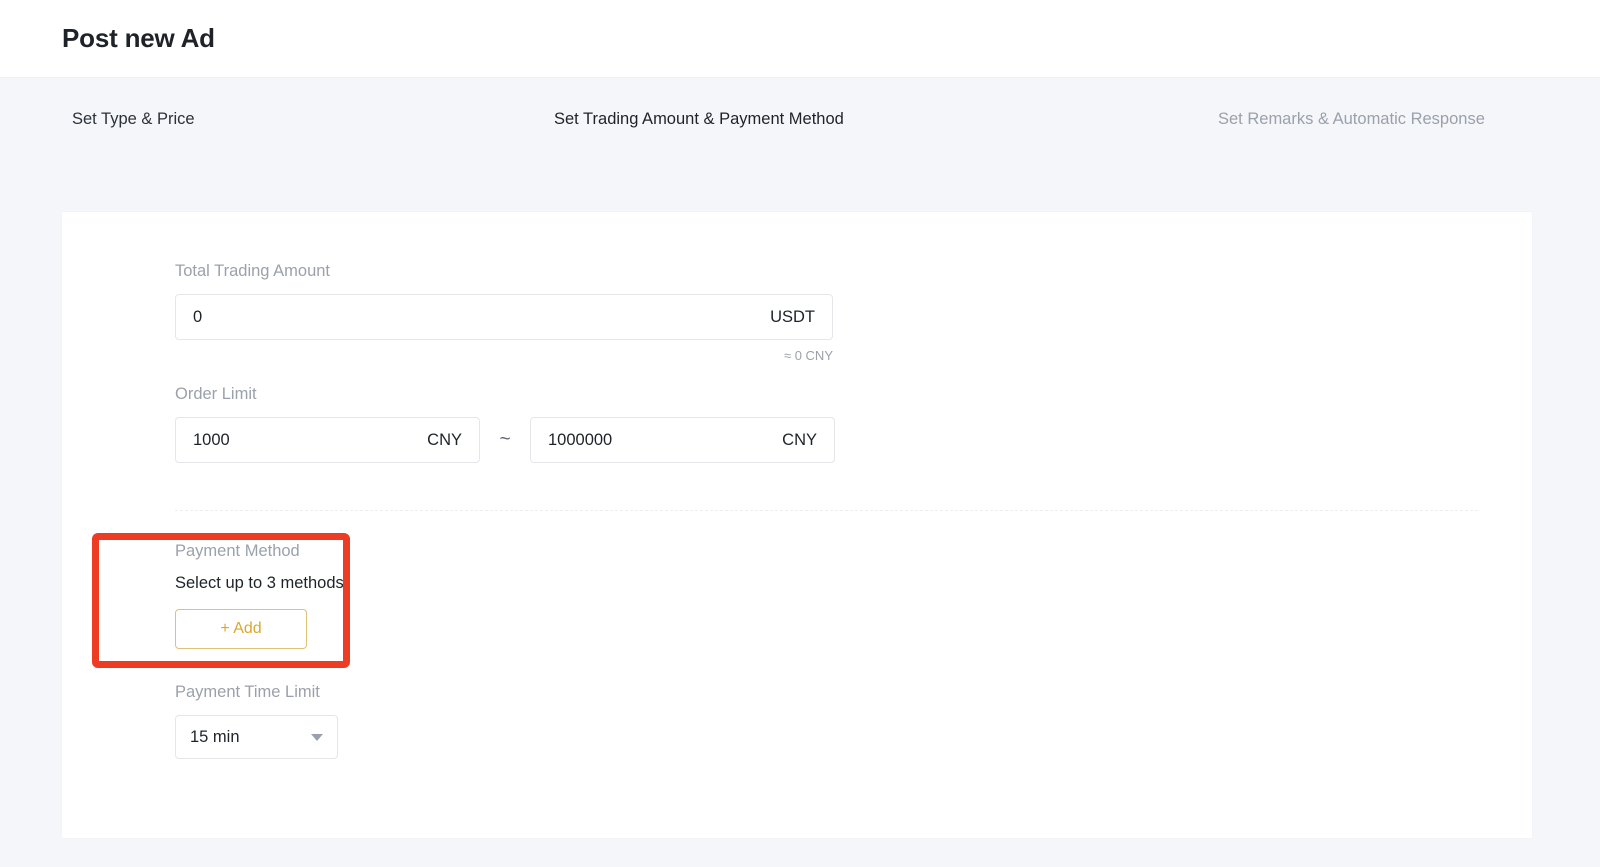 The width and height of the screenshot is (1600, 867). What do you see at coordinates (665, 440) in the screenshot?
I see `order-limit-max-field` at bounding box center [665, 440].